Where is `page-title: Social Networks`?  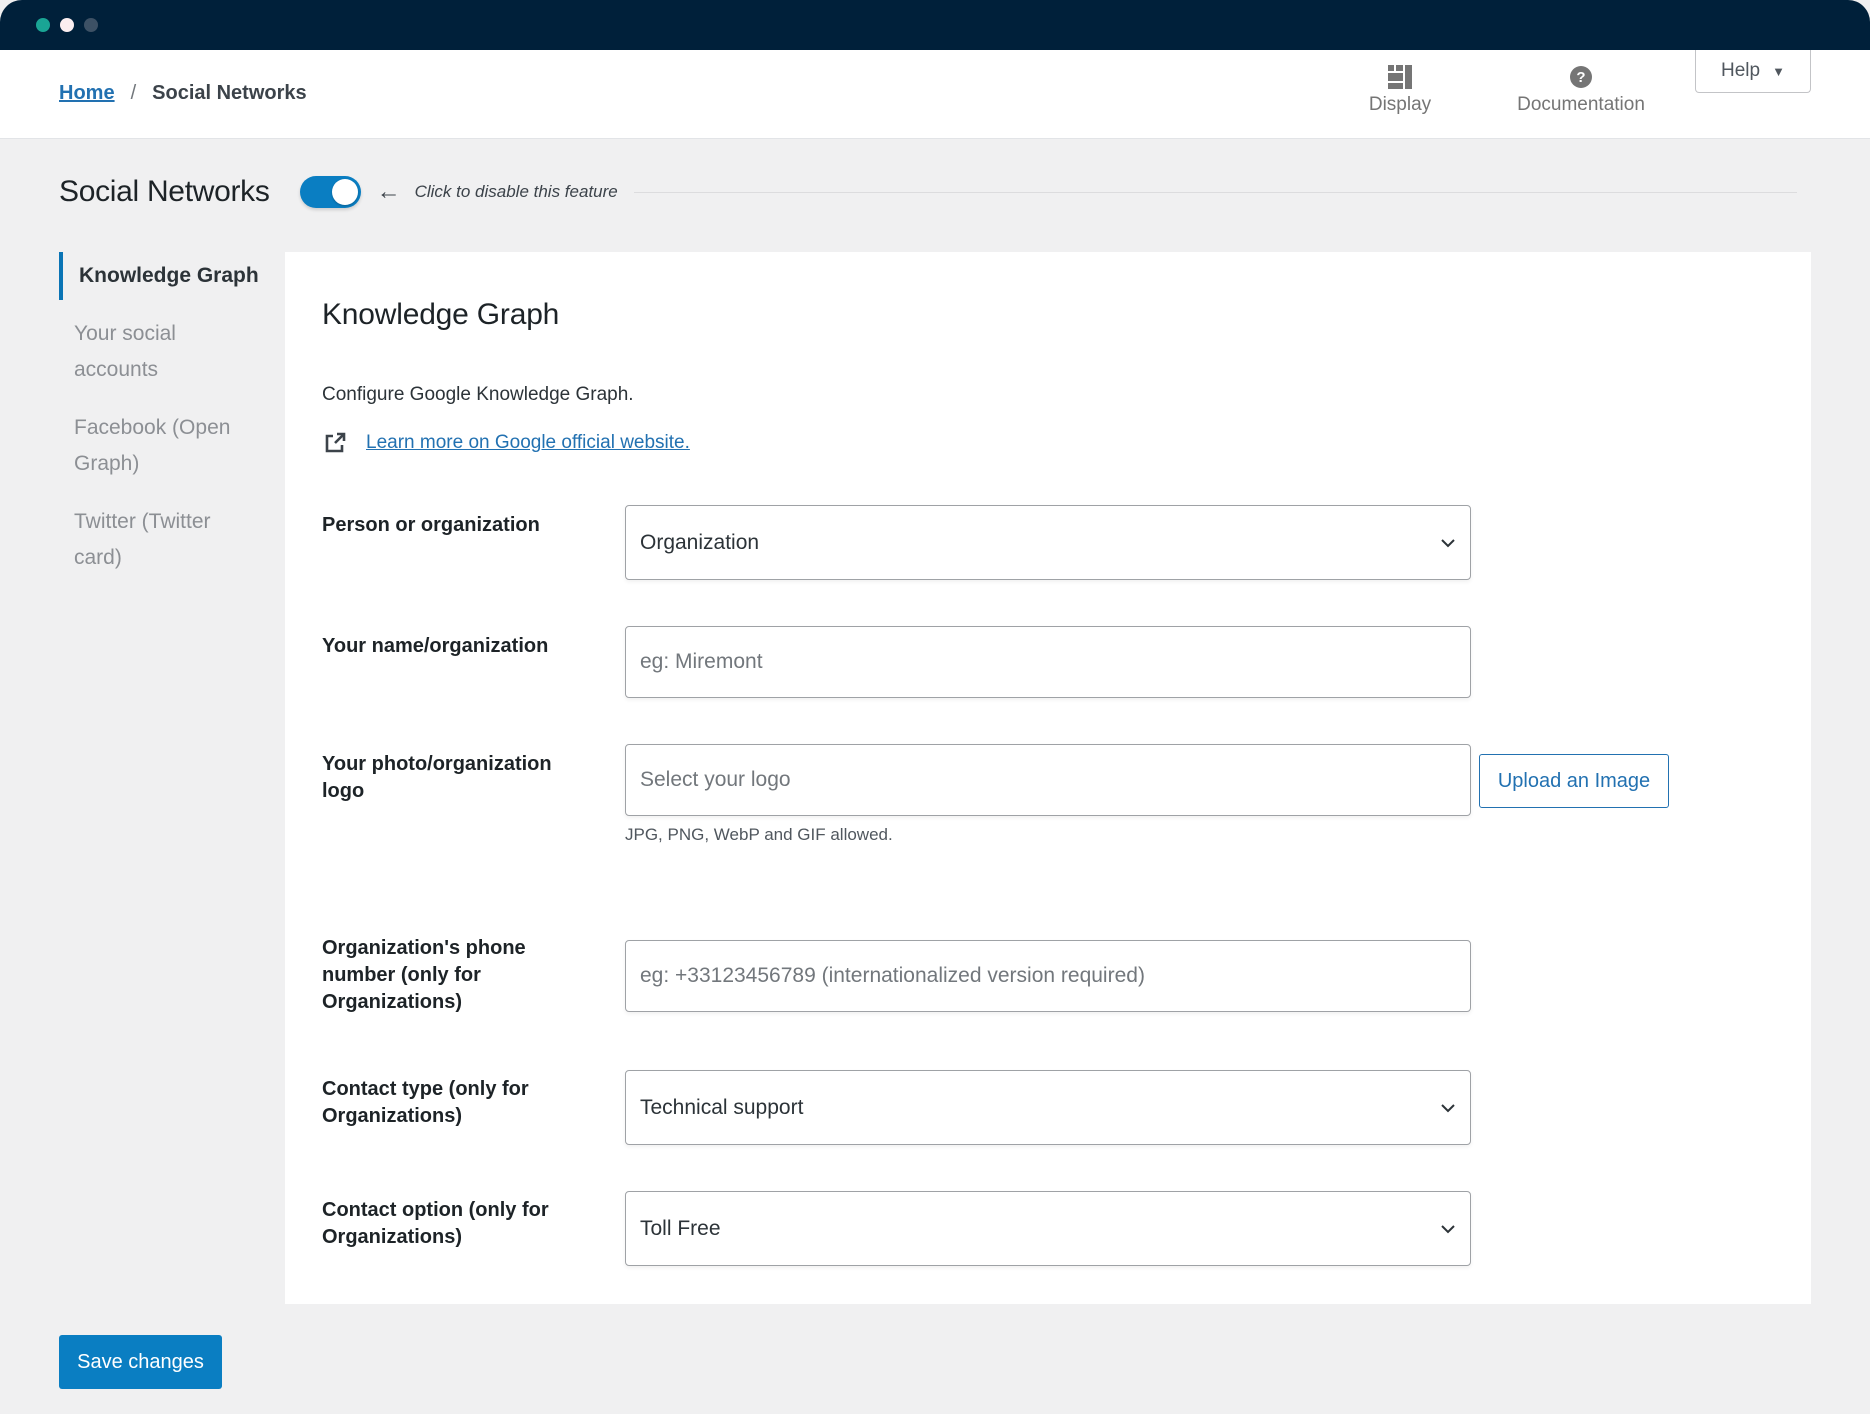 page-title: Social Networks is located at coordinates (164, 191).